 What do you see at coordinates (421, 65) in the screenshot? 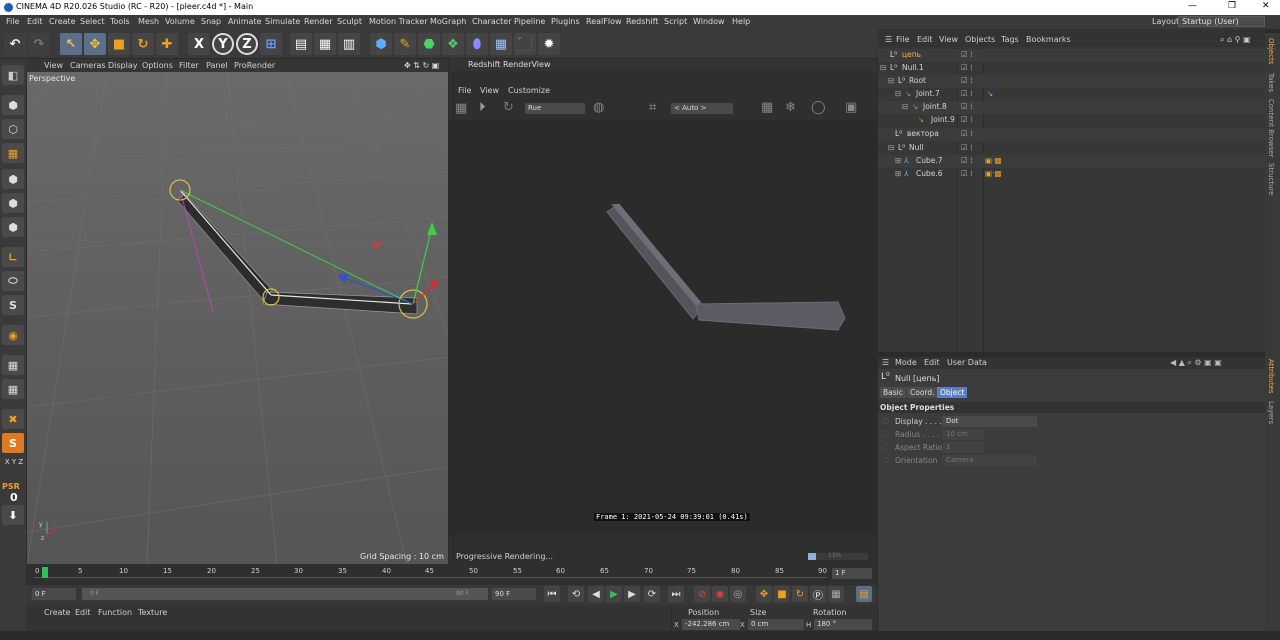
I see `viewport-navigation-icons: ✥ ⇅ ↻ ▣` at bounding box center [421, 65].